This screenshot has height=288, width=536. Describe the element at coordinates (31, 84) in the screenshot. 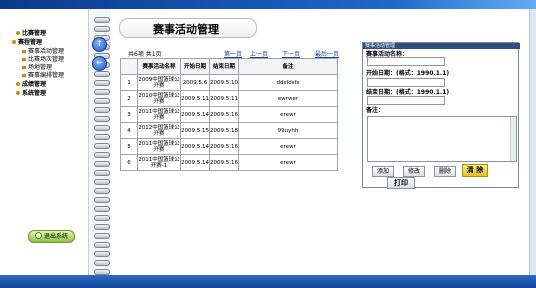

I see `nav-section-results: 成绩管理` at that location.